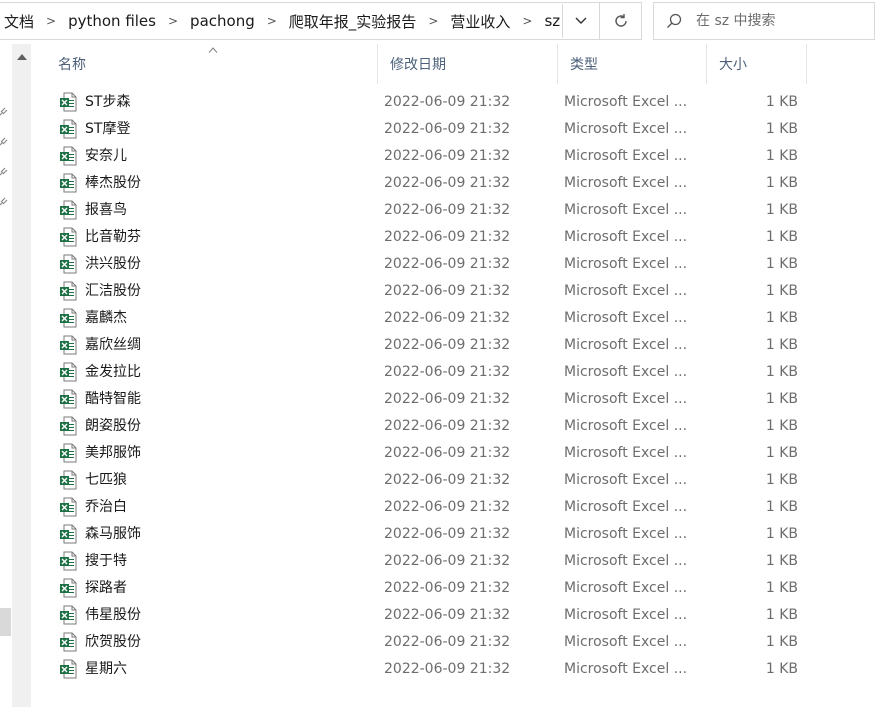 Image resolution: width=885 pixels, height=707 pixels. I want to click on file-name: 探路者, so click(106, 588).